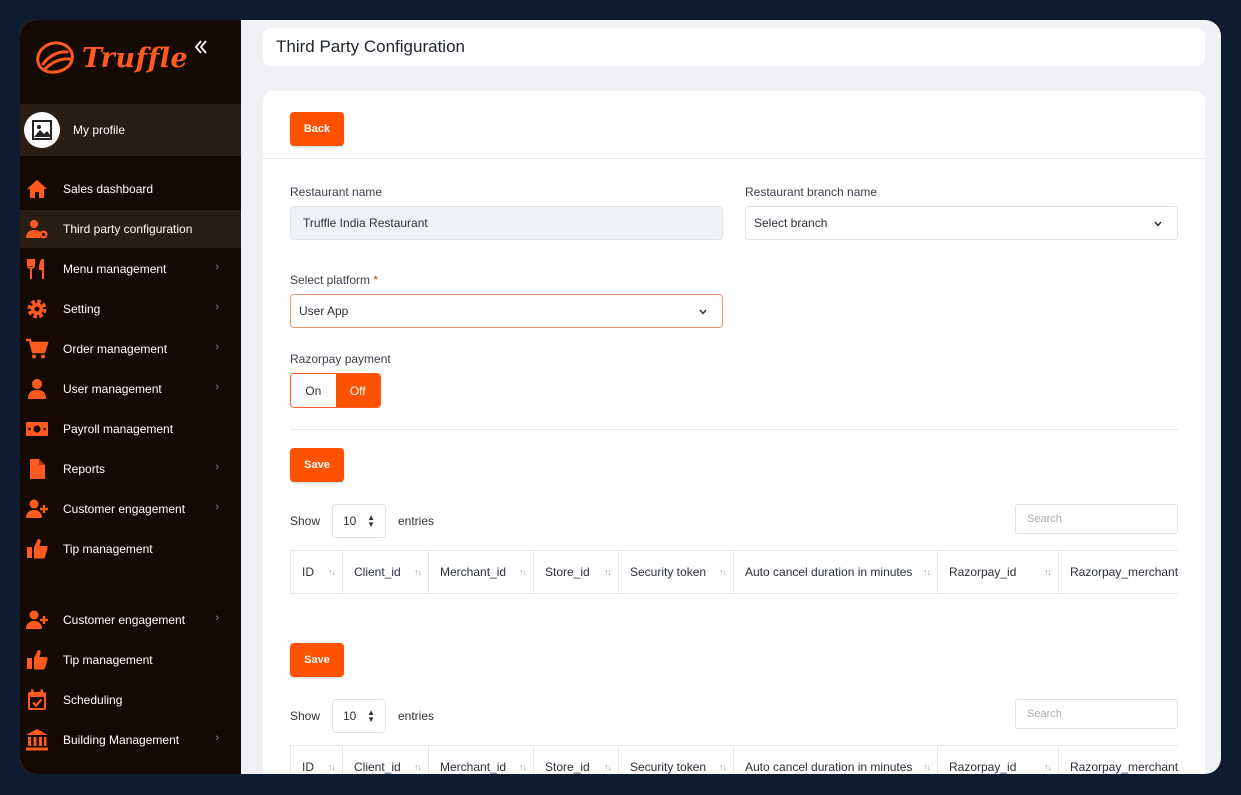 Image resolution: width=1241 pixels, height=795 pixels. I want to click on search-placeholder: Search, so click(1044, 519).